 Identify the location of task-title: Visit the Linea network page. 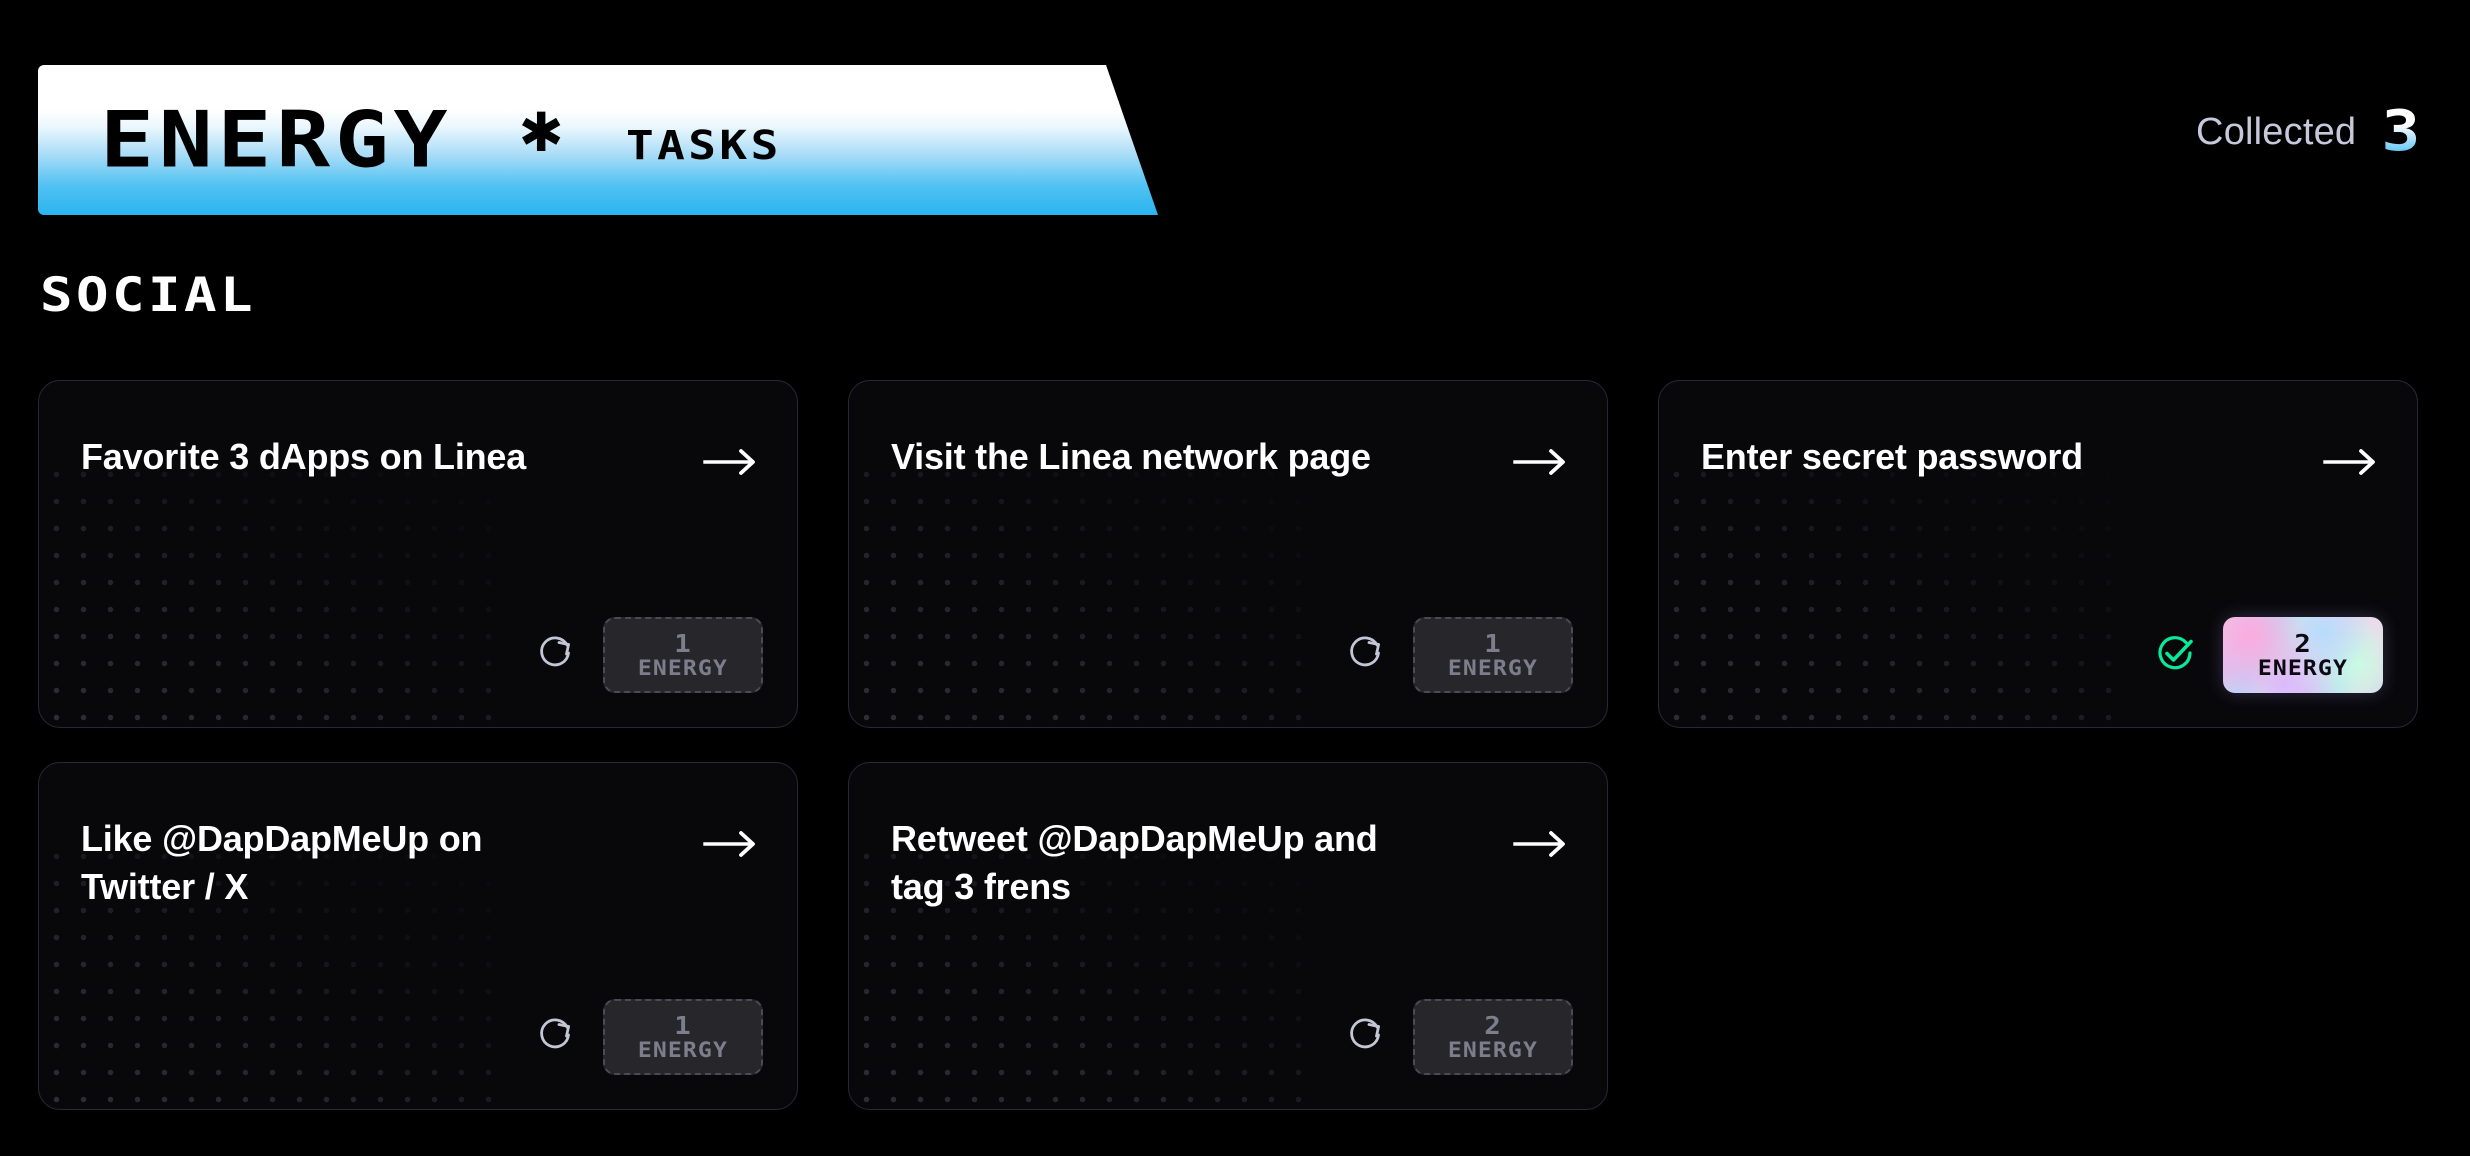
(1131, 456).